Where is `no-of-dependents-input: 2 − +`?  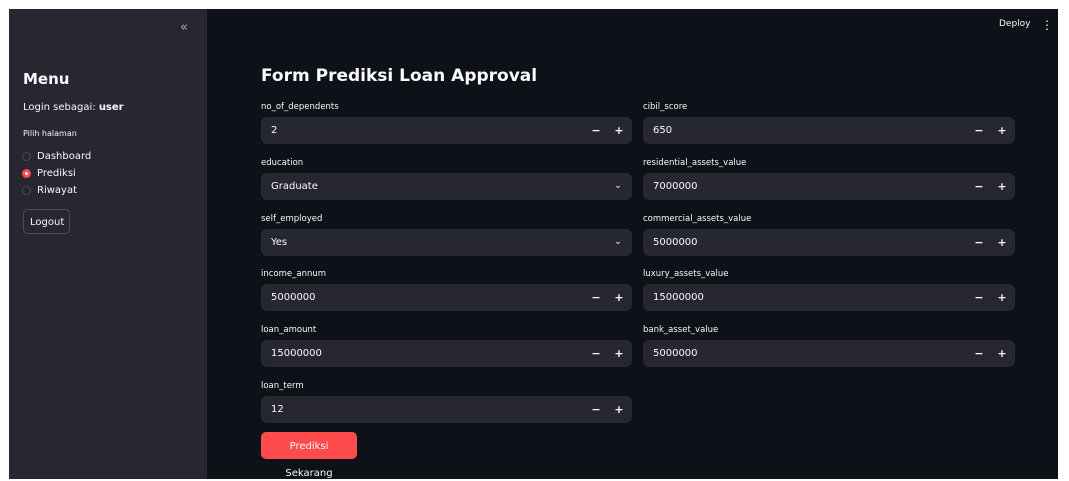
no-of-dependents-input: 2 − + is located at coordinates (446, 130).